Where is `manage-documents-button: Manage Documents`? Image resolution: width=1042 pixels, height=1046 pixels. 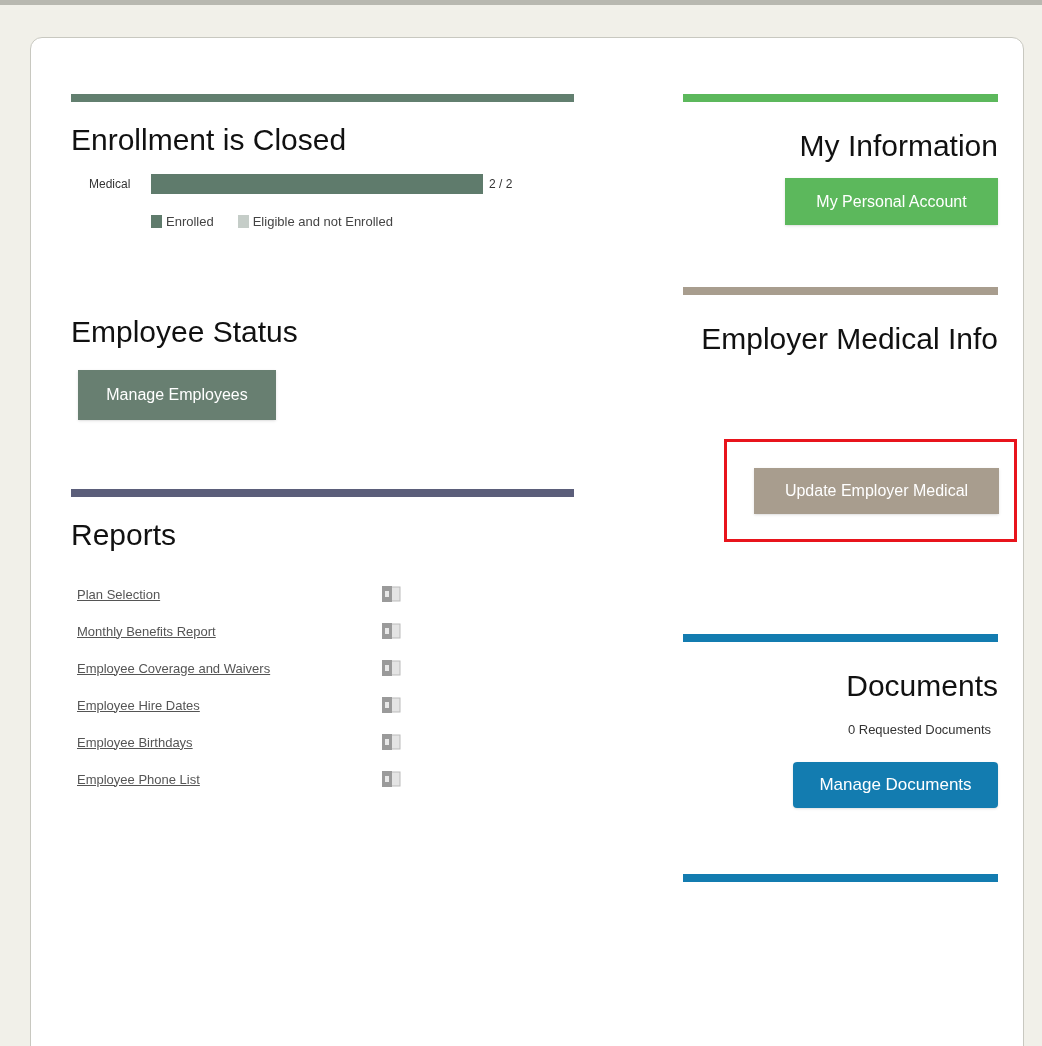 manage-documents-button: Manage Documents is located at coordinates (895, 784).